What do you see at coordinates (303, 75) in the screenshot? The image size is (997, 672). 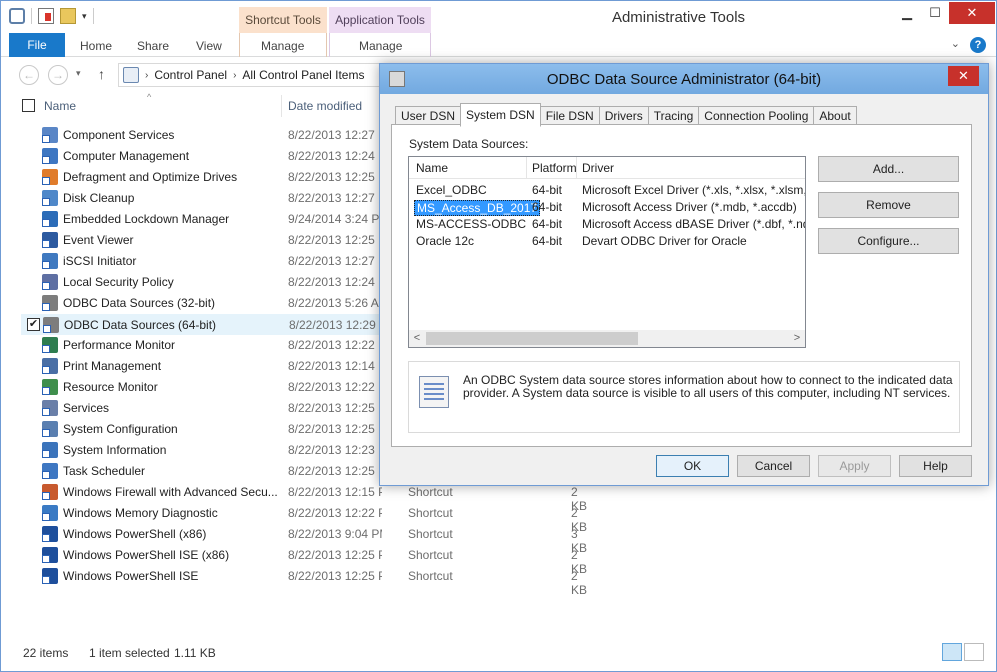 I see `breadcrumb-all-items: All Control Panel Items` at bounding box center [303, 75].